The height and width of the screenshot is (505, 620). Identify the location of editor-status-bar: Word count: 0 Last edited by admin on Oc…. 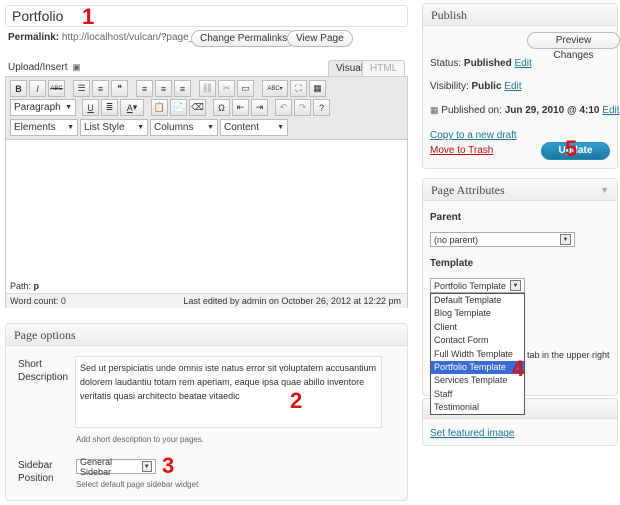
(206, 300).